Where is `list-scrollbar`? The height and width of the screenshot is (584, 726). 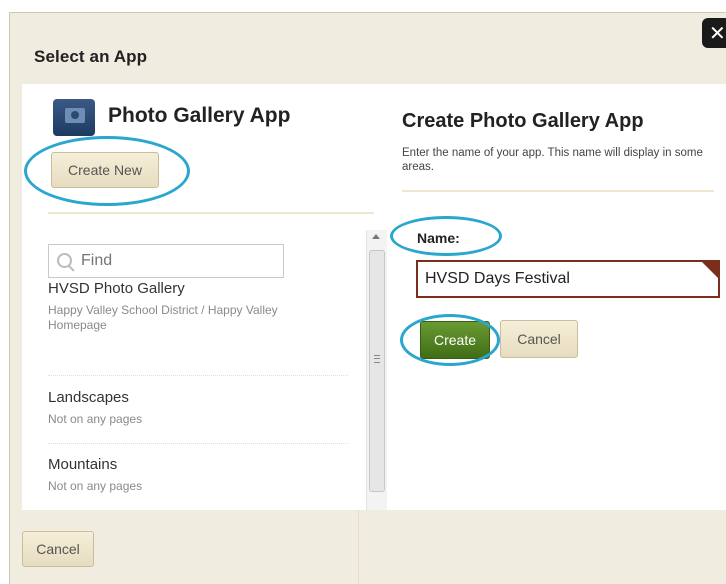
list-scrollbar is located at coordinates (376, 370).